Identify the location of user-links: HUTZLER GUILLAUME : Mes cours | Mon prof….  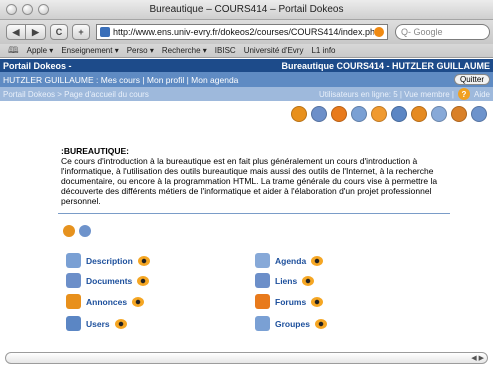
(120, 80).